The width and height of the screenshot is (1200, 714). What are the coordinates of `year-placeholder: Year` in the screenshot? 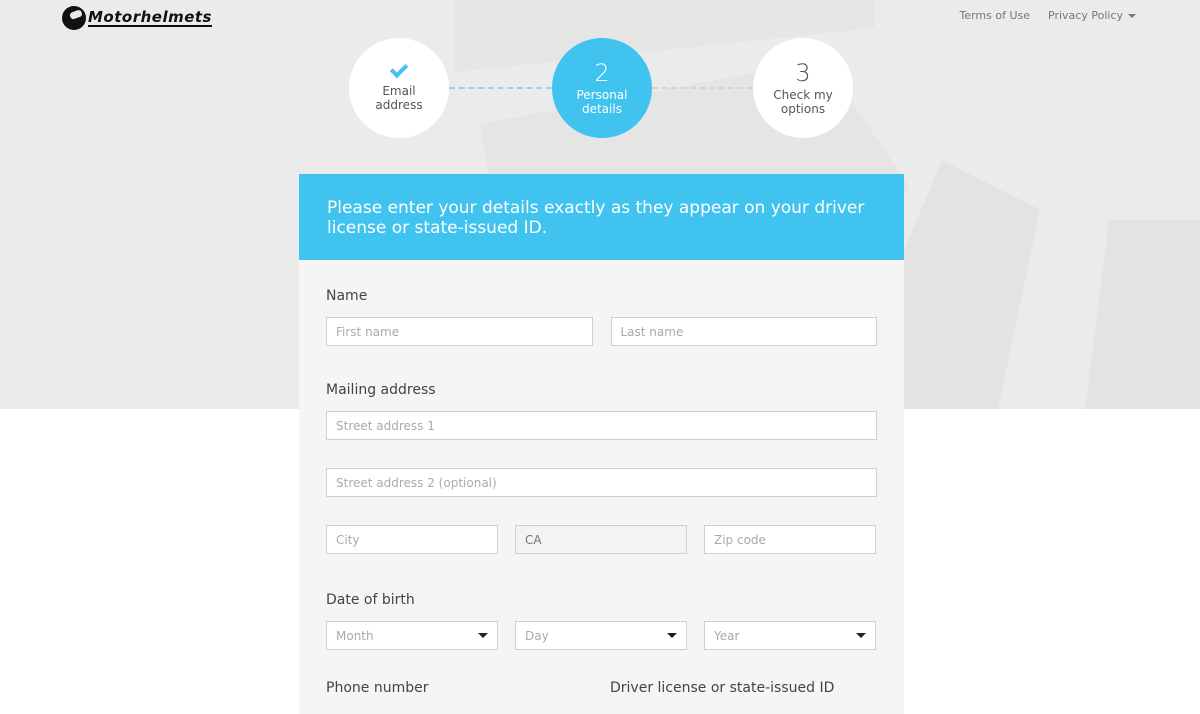 It's located at (727, 635).